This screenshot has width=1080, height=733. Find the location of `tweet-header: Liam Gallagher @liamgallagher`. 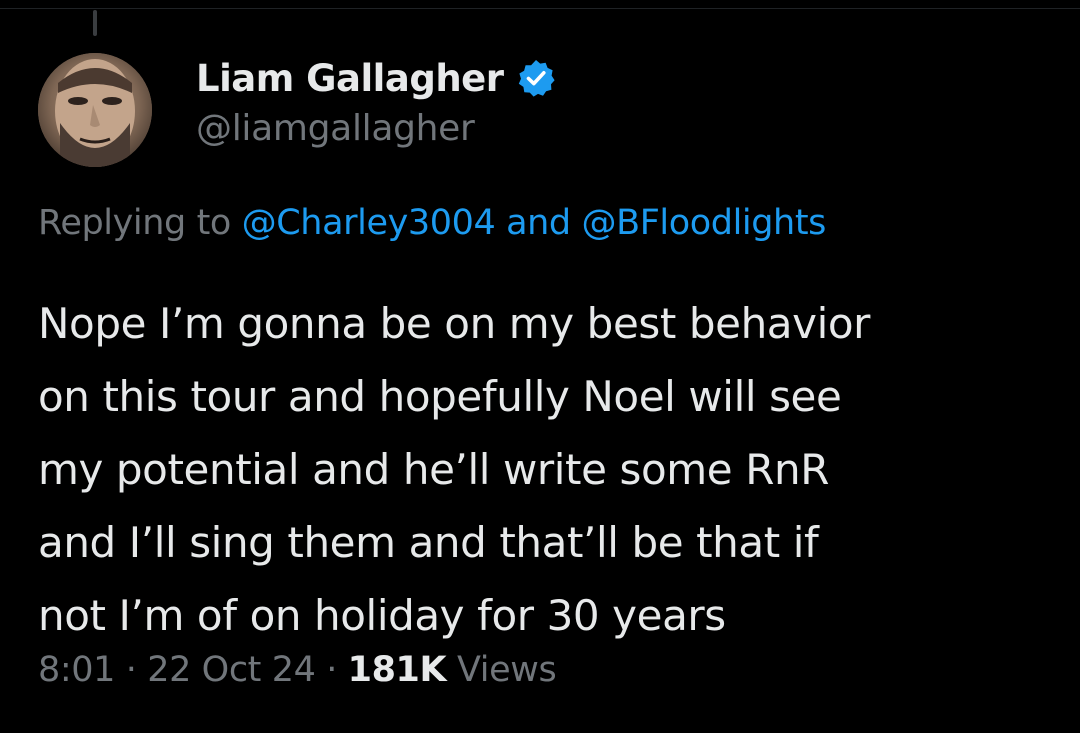

tweet-header: Liam Gallagher @liamgallagher is located at coordinates (376, 101).